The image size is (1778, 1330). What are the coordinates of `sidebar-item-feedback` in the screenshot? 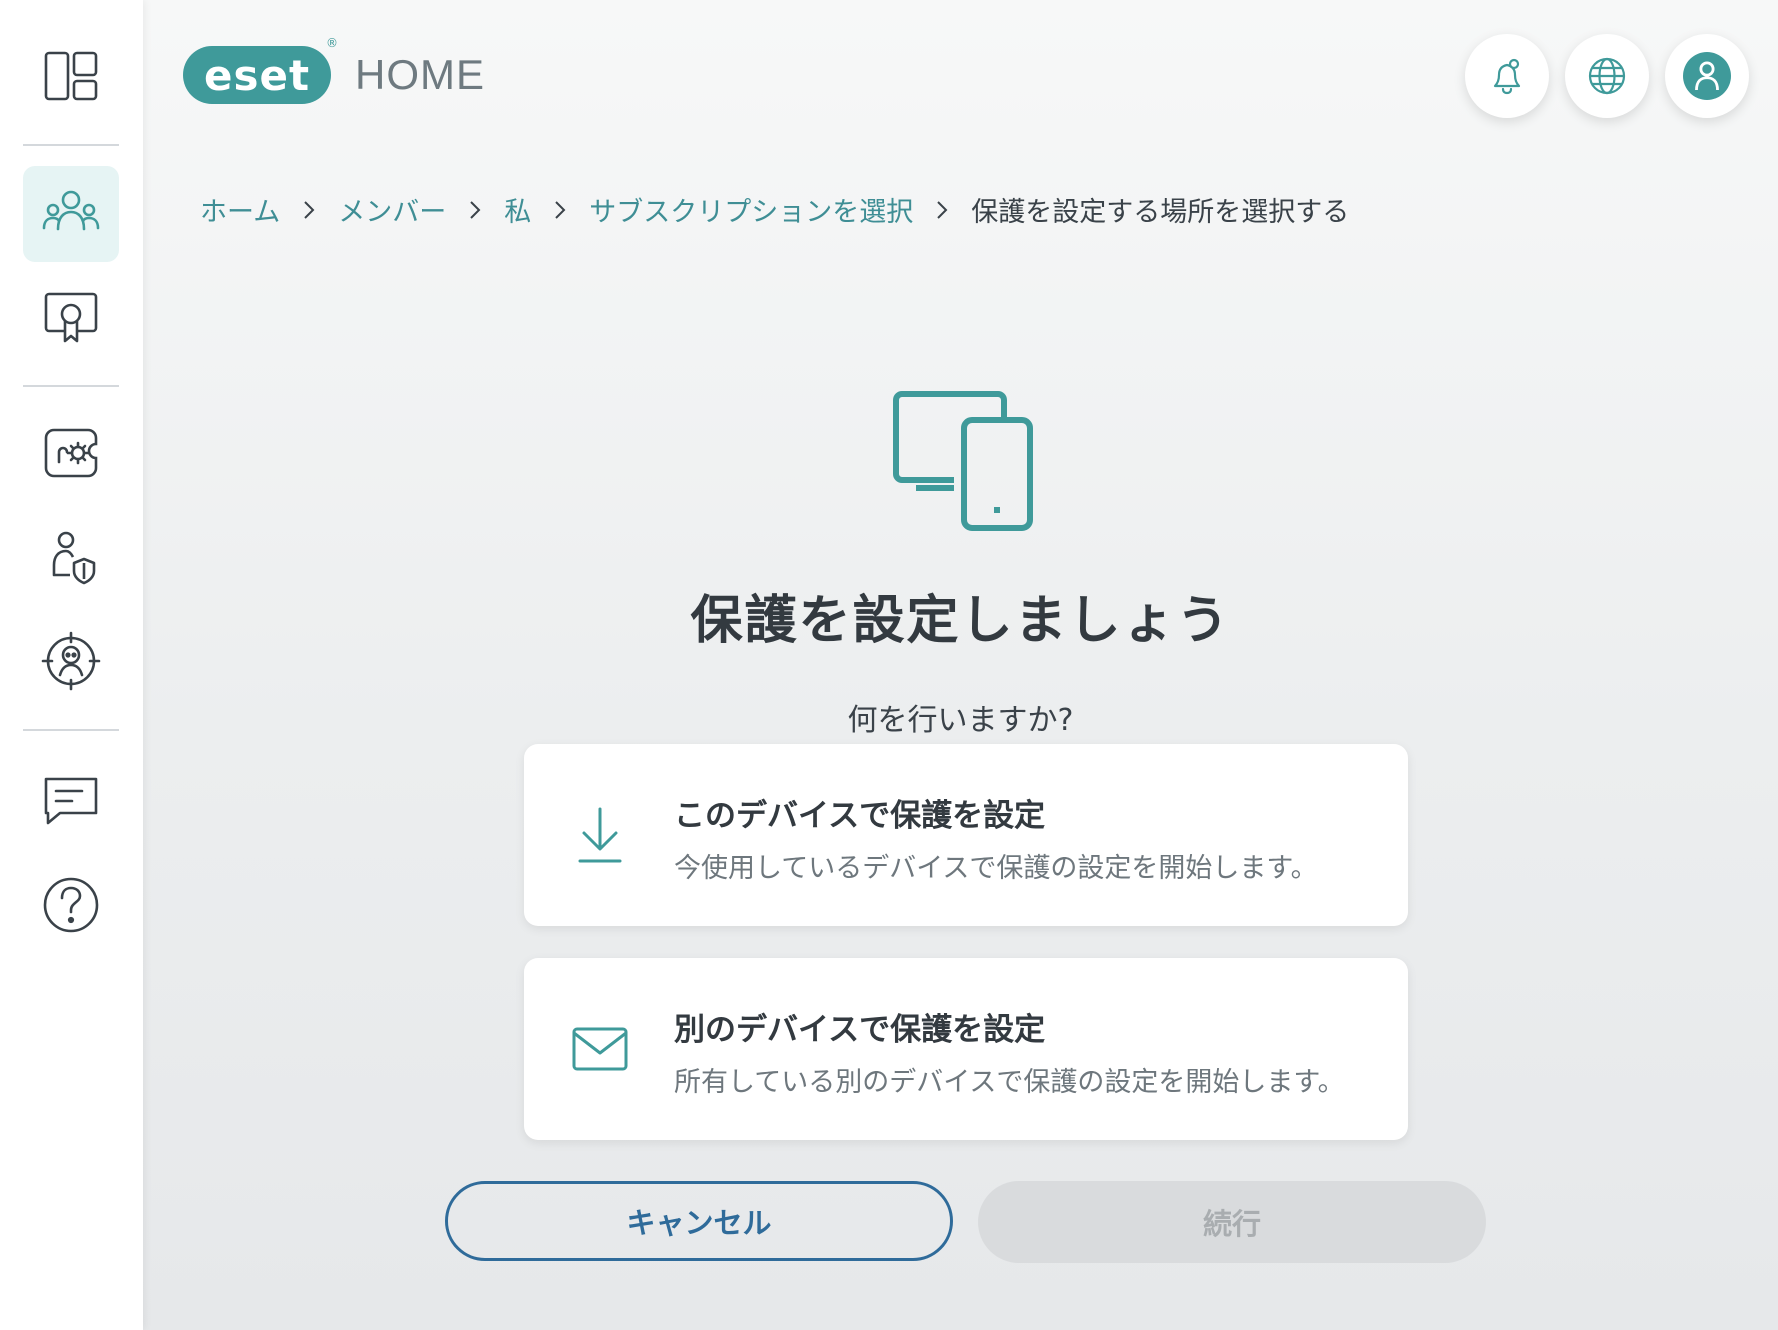 It's located at (71, 800).